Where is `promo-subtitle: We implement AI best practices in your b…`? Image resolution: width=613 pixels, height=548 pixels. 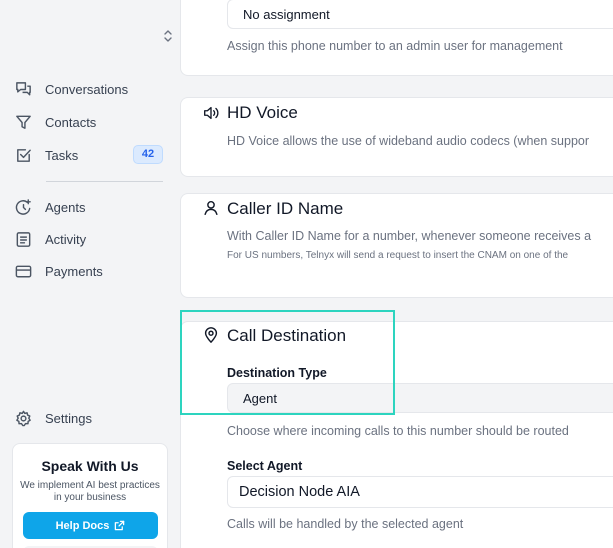
promo-subtitle: We implement AI best practices in your b… is located at coordinates (90, 491).